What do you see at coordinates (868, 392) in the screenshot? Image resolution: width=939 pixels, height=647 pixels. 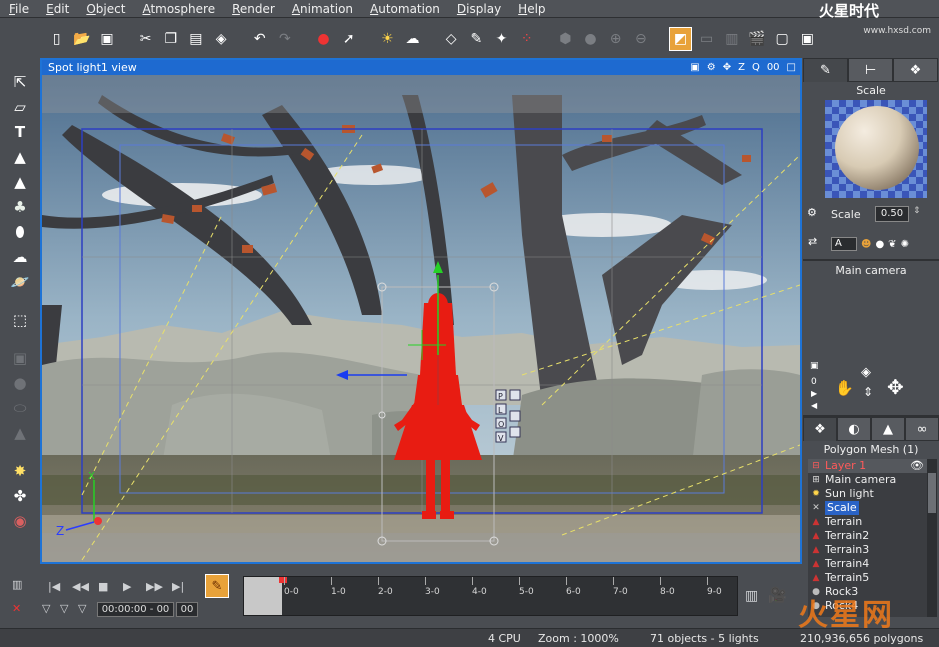 I see `camera-dolly-icon: ⇕` at bounding box center [868, 392].